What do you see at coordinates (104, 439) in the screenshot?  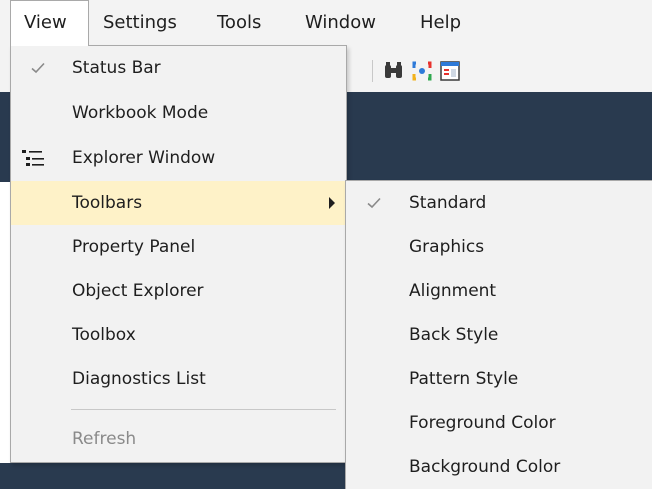 I see `menu-item-label: Refresh` at bounding box center [104, 439].